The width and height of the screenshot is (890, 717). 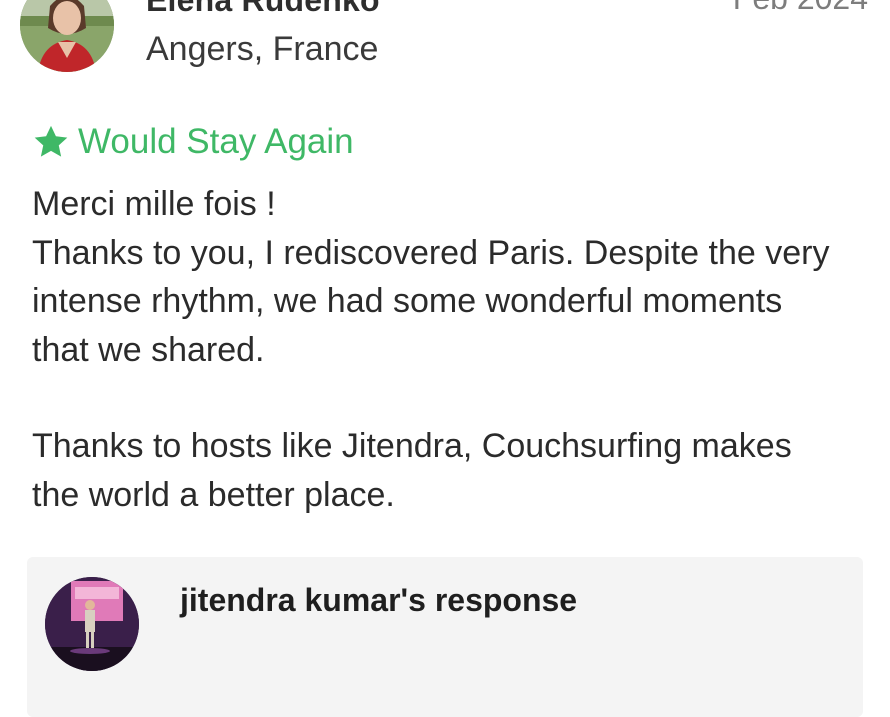 What do you see at coordinates (800, 8) in the screenshot?
I see `review-date: Feb 2024` at bounding box center [800, 8].